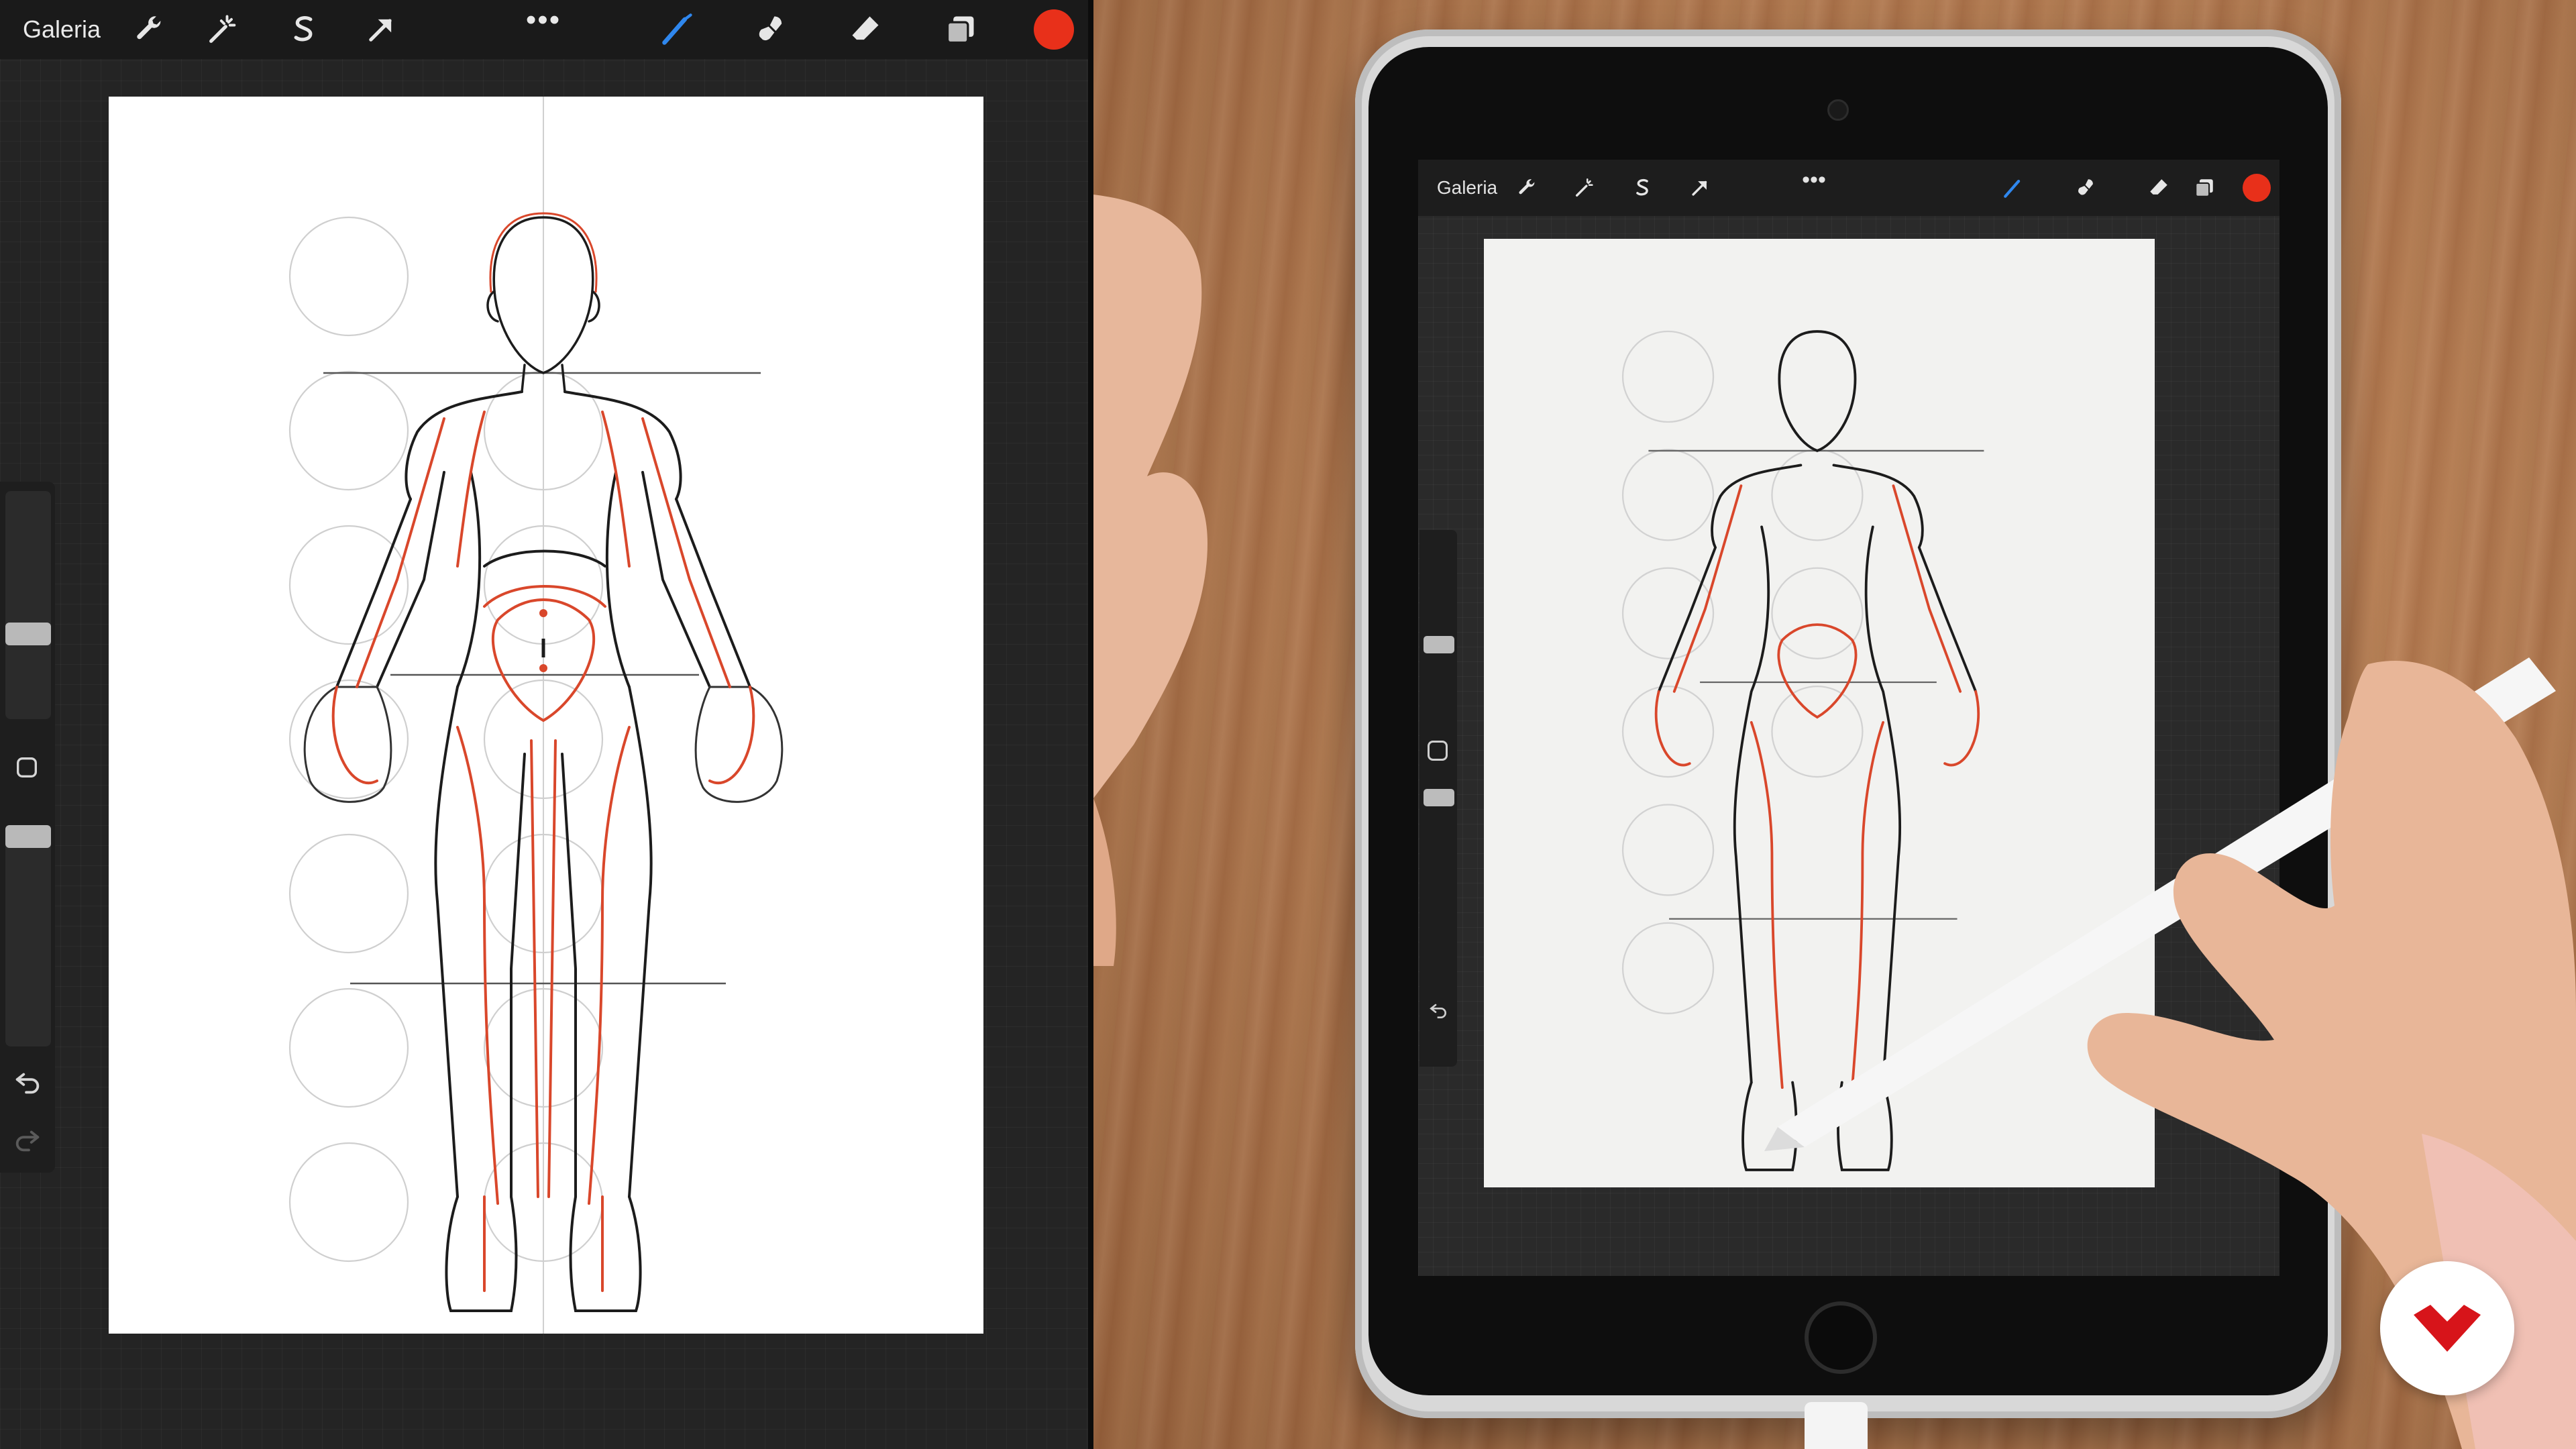  I want to click on tablet-opacity-thumb, so click(1439, 797).